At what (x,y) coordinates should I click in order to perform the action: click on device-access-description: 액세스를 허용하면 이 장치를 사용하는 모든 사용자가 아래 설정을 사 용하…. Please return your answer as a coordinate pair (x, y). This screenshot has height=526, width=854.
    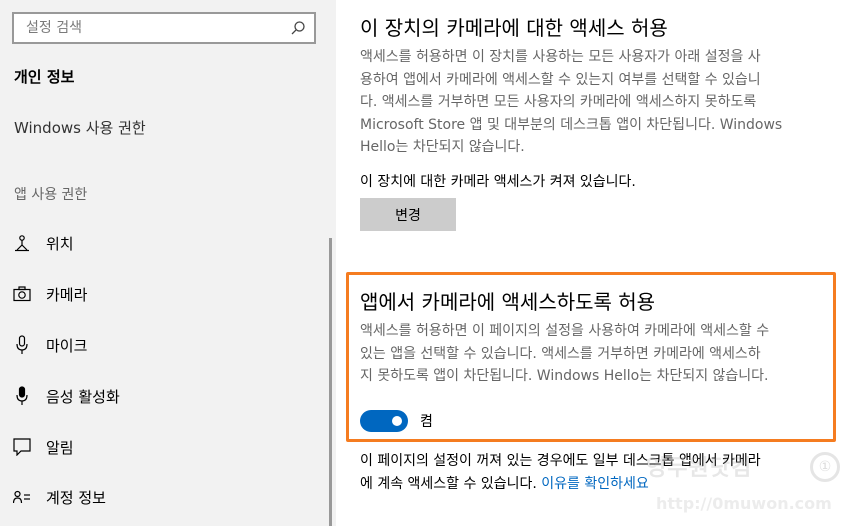
    Looking at the image, I should click on (596, 102).